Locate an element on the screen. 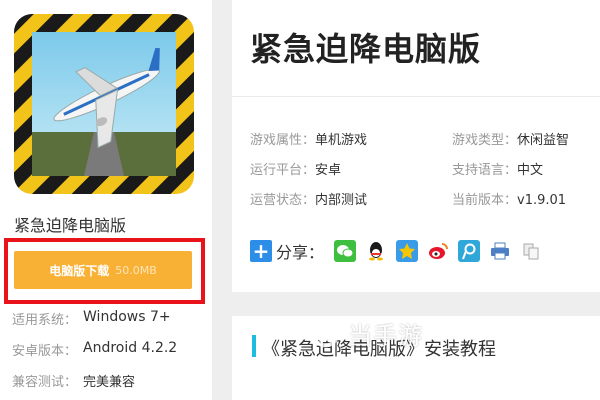  copy-icon is located at coordinates (531, 251).